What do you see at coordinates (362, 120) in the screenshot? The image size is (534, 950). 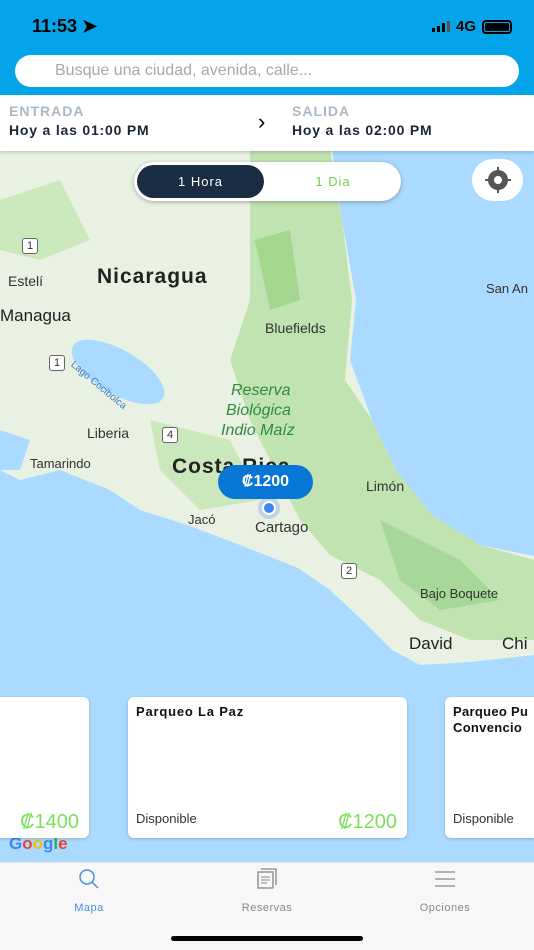 I see `exit-time: SALIDA Hoy a las 02:00 PM` at bounding box center [362, 120].